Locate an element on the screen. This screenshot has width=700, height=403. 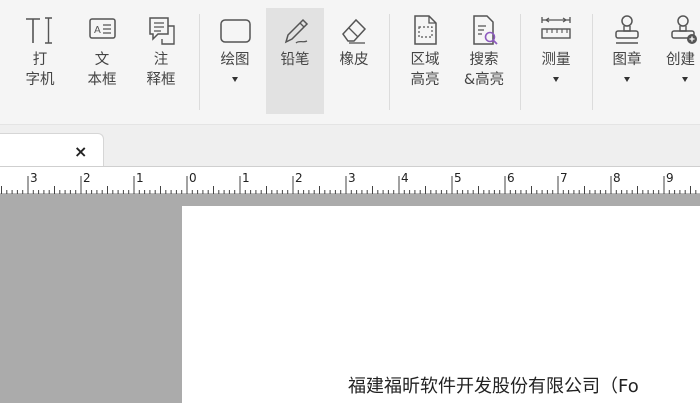
stamp-icon is located at coordinates (627, 30).